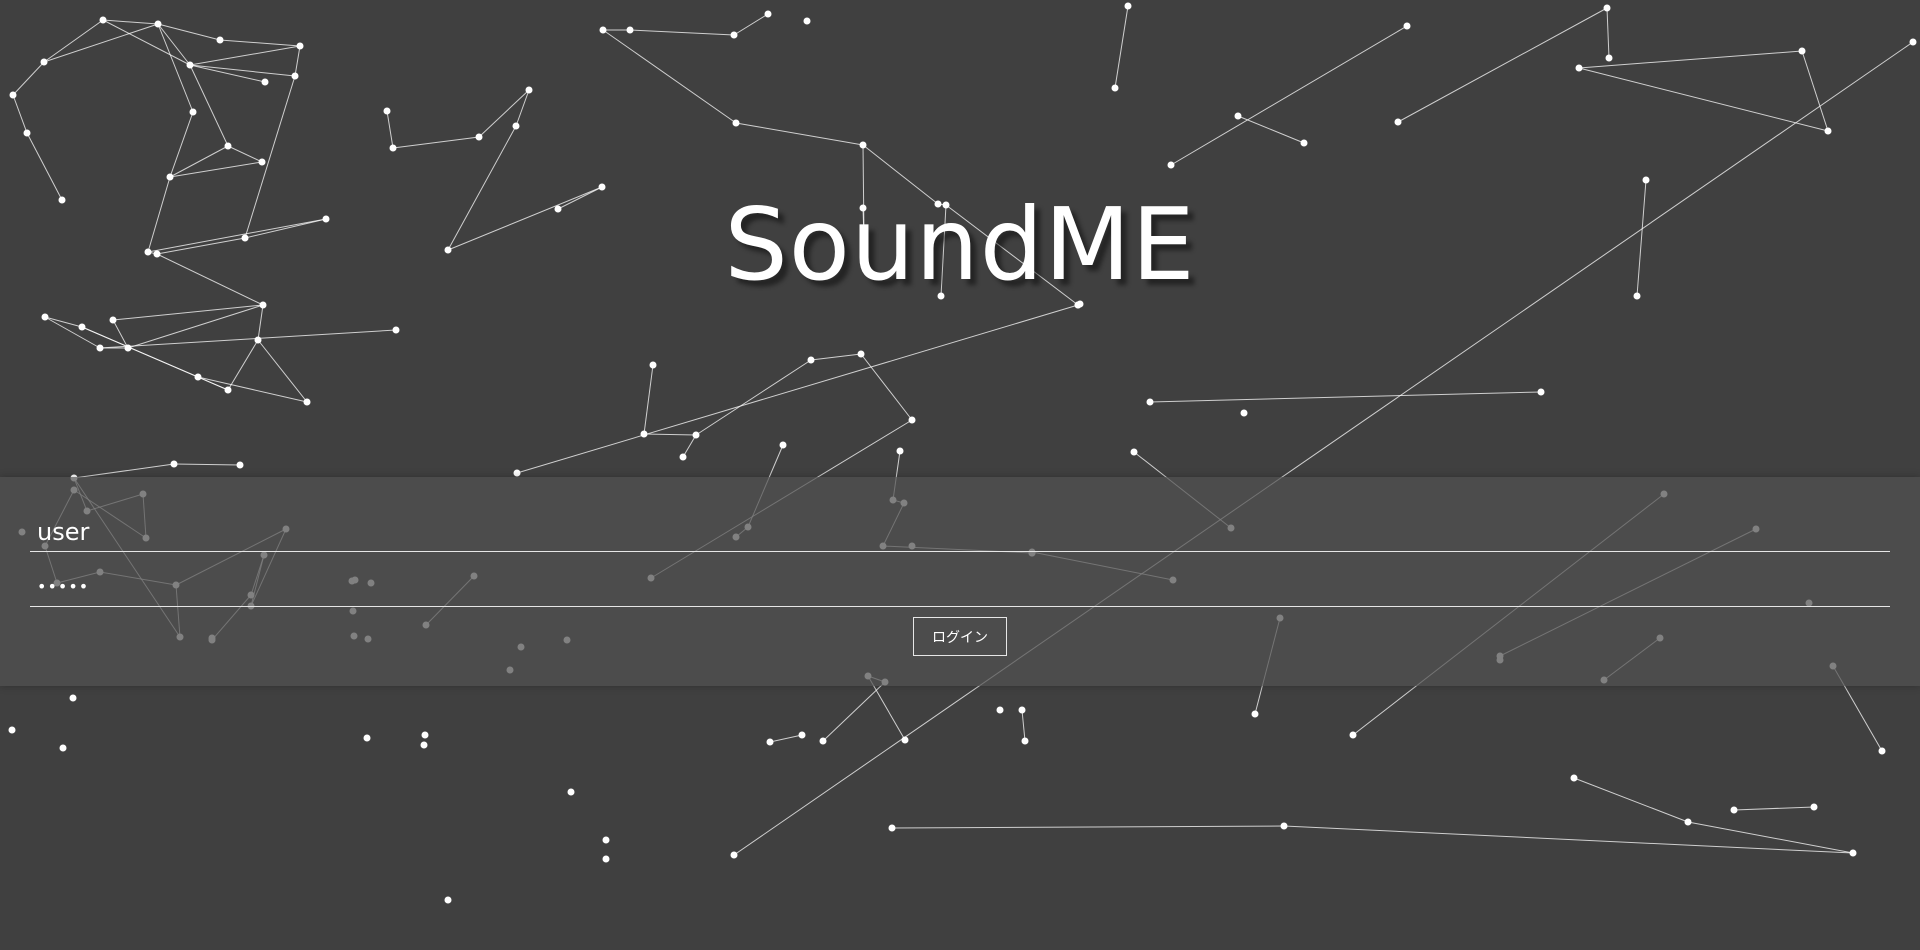  Describe the element at coordinates (960, 636) in the screenshot. I see `login-button: ログイン` at that location.